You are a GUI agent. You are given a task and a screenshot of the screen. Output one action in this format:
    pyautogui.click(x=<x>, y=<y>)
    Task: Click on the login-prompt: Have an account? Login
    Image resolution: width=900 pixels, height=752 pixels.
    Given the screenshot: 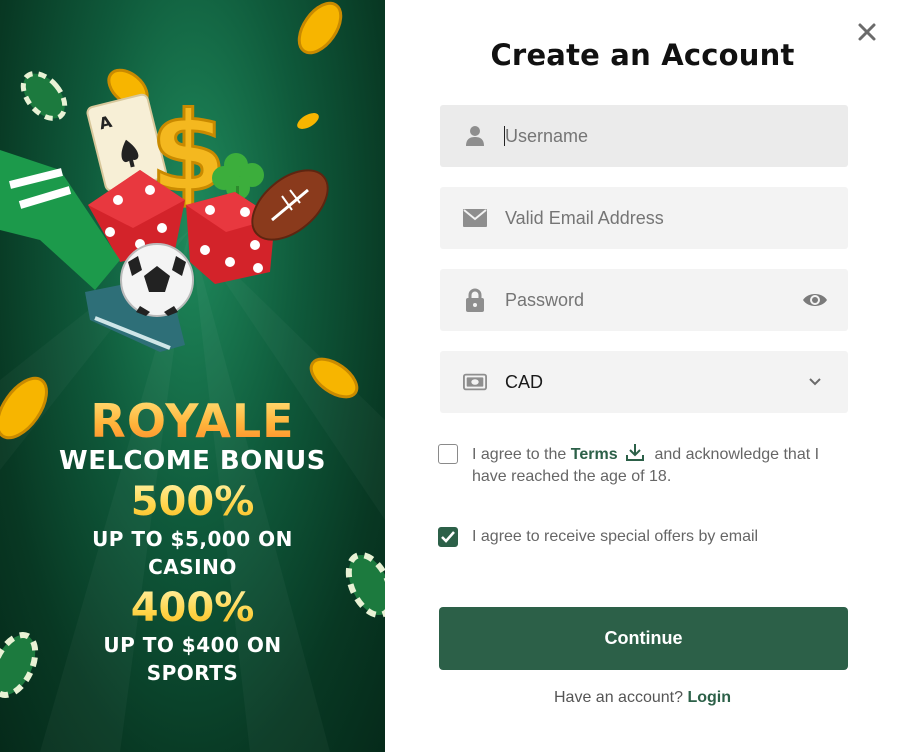 What is the action you would take?
    pyautogui.click(x=642, y=698)
    